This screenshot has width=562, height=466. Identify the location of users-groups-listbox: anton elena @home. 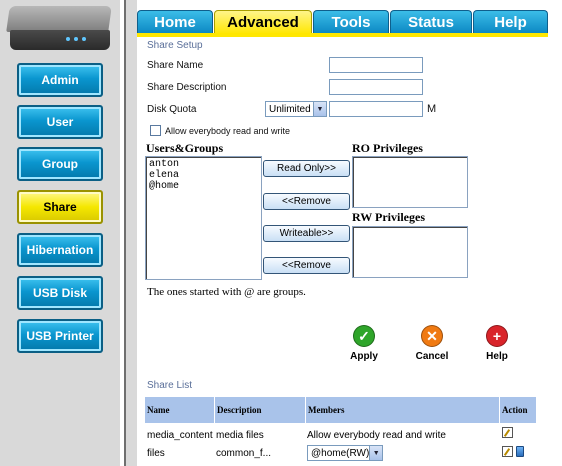
(203, 218).